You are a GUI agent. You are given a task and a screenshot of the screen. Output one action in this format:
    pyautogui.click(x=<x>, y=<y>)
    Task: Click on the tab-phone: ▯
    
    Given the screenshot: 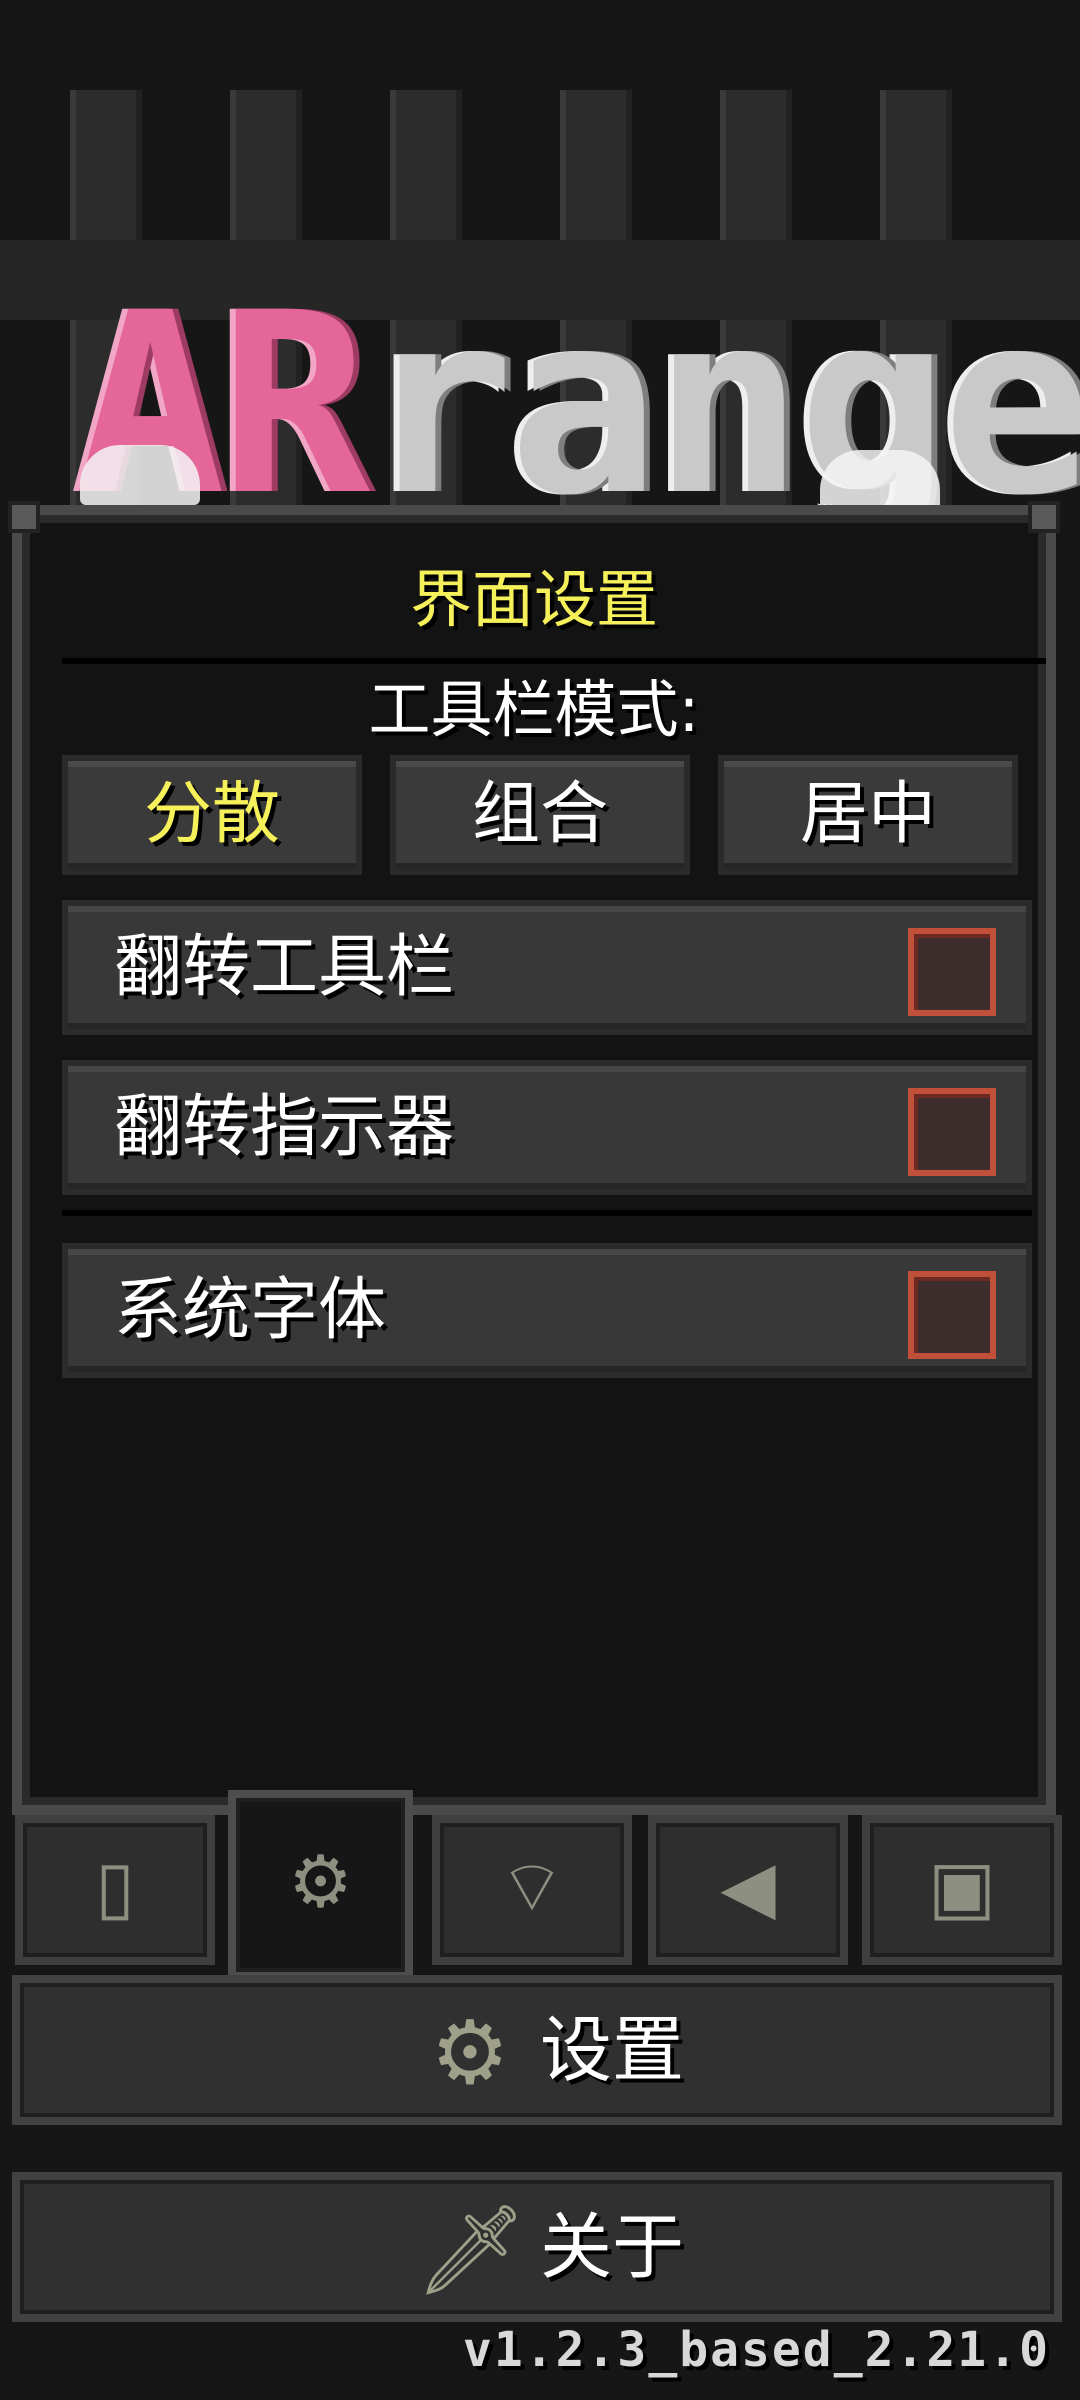 What is the action you would take?
    pyautogui.click(x=115, y=1890)
    